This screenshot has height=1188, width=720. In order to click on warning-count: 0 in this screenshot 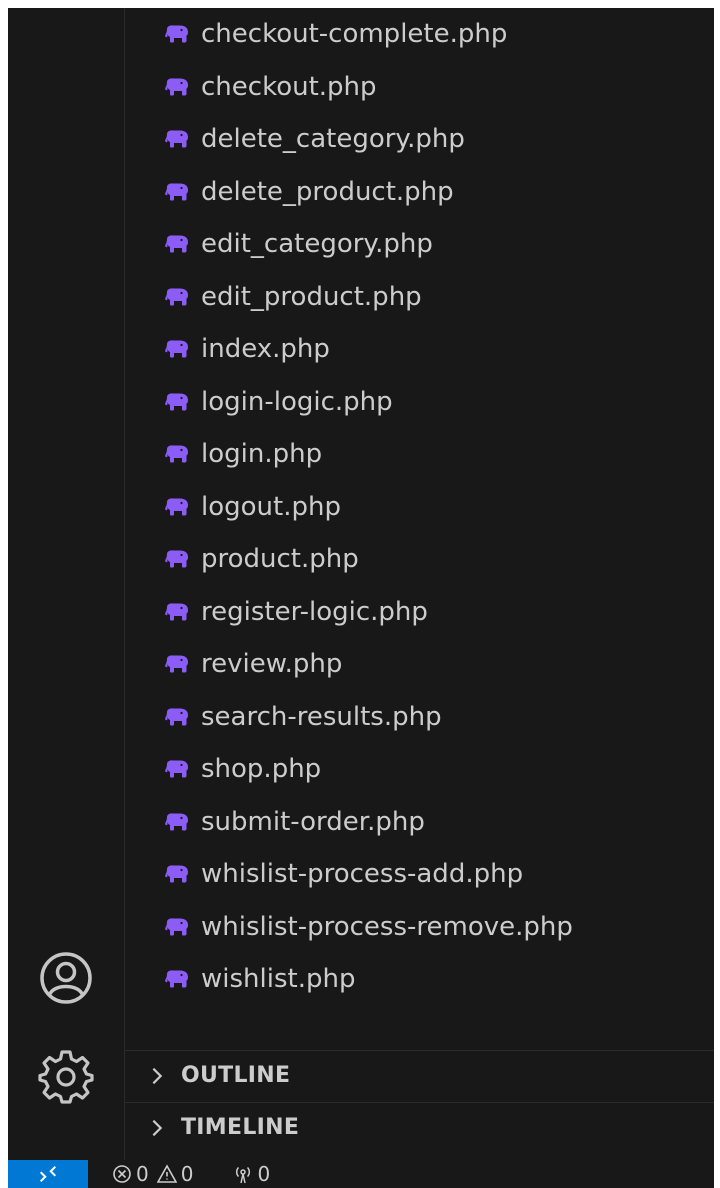, I will do `click(187, 1174)`.